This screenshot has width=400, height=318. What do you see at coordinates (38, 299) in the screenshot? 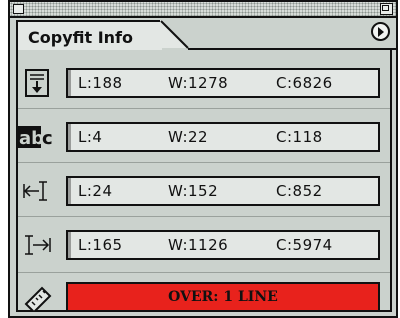
I see `ruler-icon` at bounding box center [38, 299].